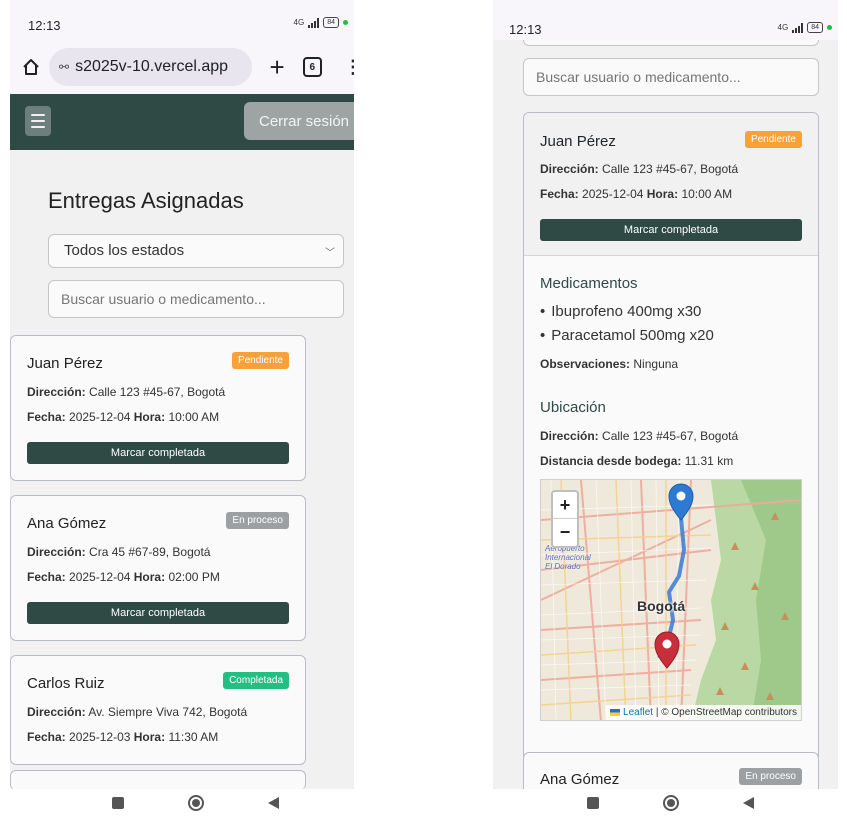 Image resolution: width=847 pixels, height=817 pixels. I want to click on site-settings-icon: ⚯, so click(64, 67).